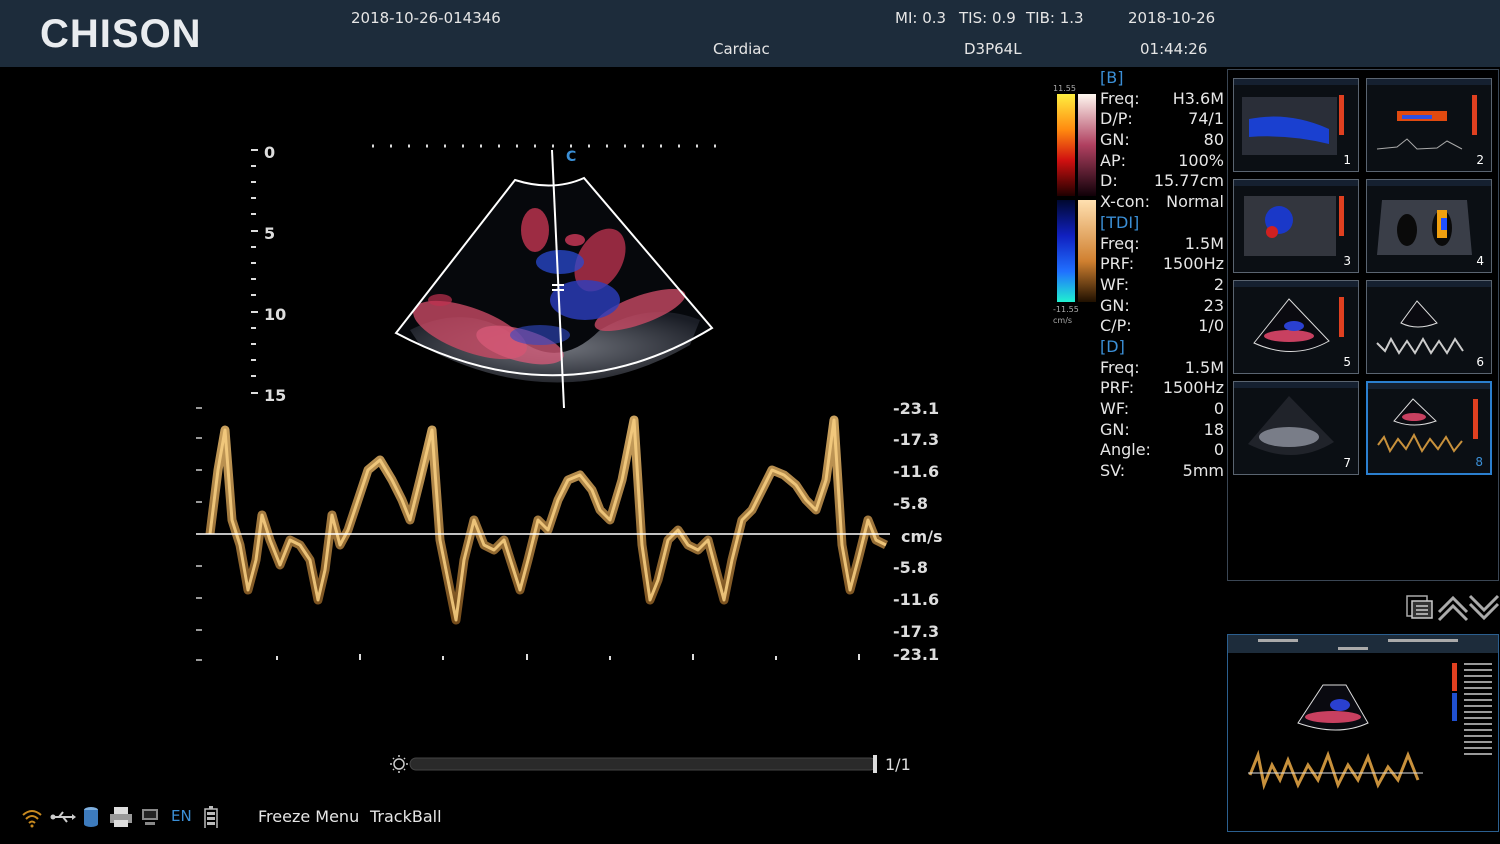  Describe the element at coordinates (1064, 88) in the screenshot. I see `color-bar-max: 11.55` at that location.